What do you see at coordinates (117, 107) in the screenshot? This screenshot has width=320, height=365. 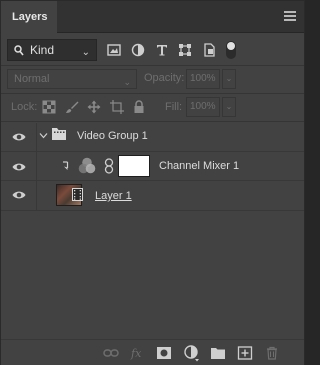 I see `lock-artboard-icon` at bounding box center [117, 107].